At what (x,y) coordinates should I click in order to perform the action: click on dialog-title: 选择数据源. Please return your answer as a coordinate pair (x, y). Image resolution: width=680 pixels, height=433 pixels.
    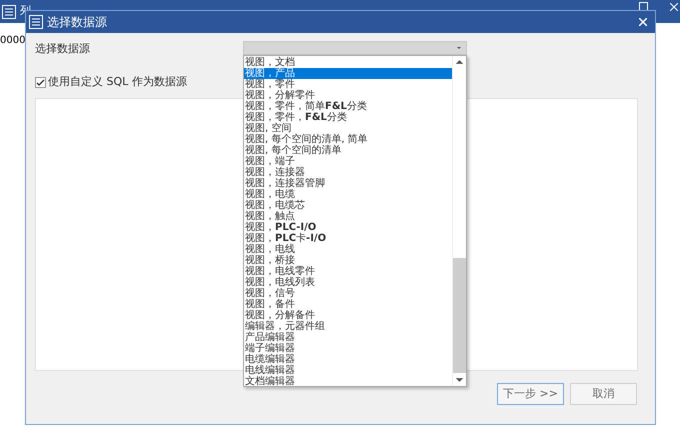
    Looking at the image, I should click on (77, 22).